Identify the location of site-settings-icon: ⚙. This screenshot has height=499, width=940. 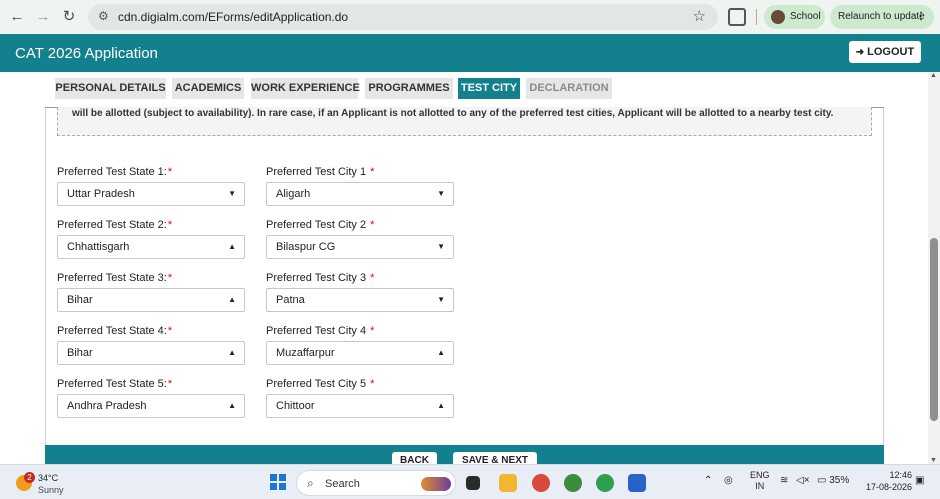
(103, 16).